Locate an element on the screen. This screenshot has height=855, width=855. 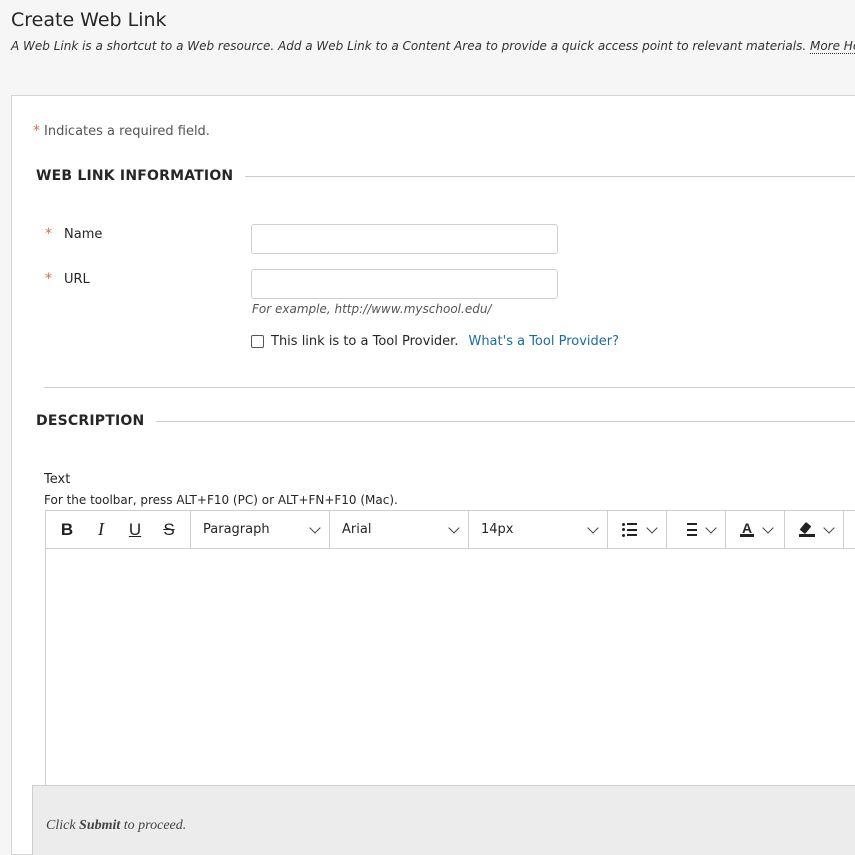
name-input is located at coordinates (404, 239).